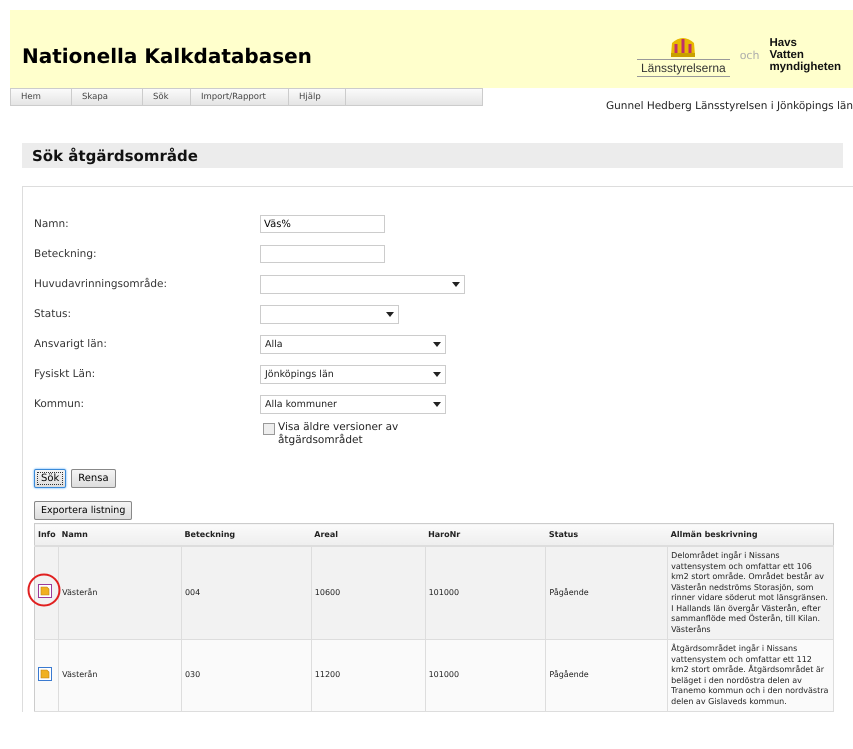 The image size is (853, 749). I want to click on text-field, so click(322, 254).